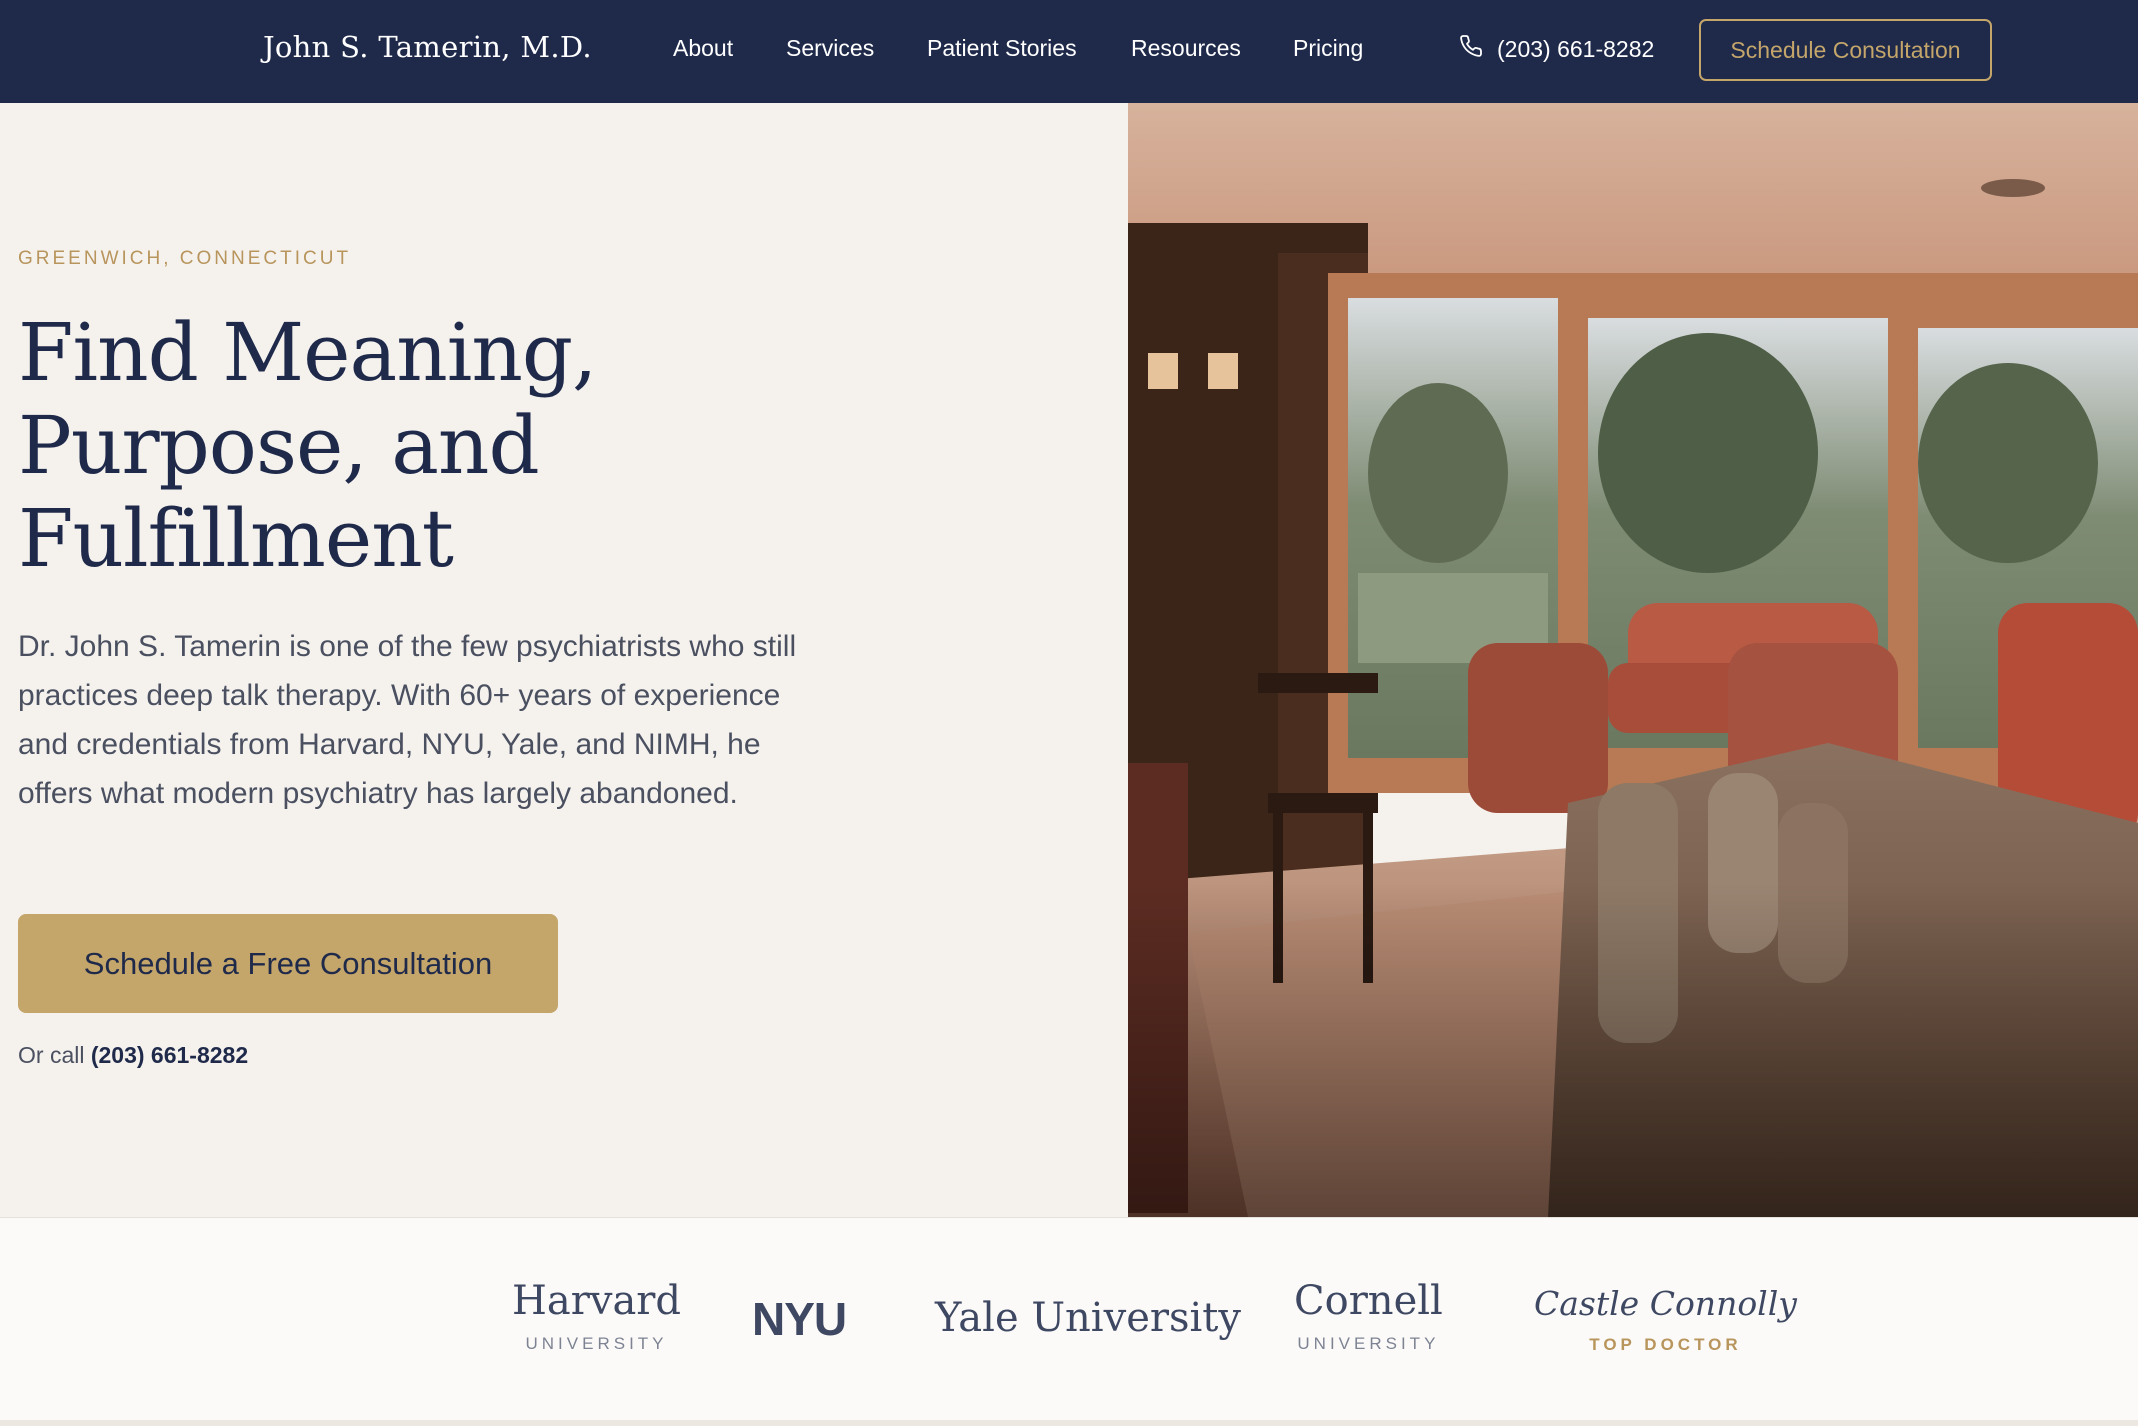 This screenshot has height=1426, width=2138. I want to click on schedule-free-consultation-button: Schedule a Free Consultation, so click(288, 963).